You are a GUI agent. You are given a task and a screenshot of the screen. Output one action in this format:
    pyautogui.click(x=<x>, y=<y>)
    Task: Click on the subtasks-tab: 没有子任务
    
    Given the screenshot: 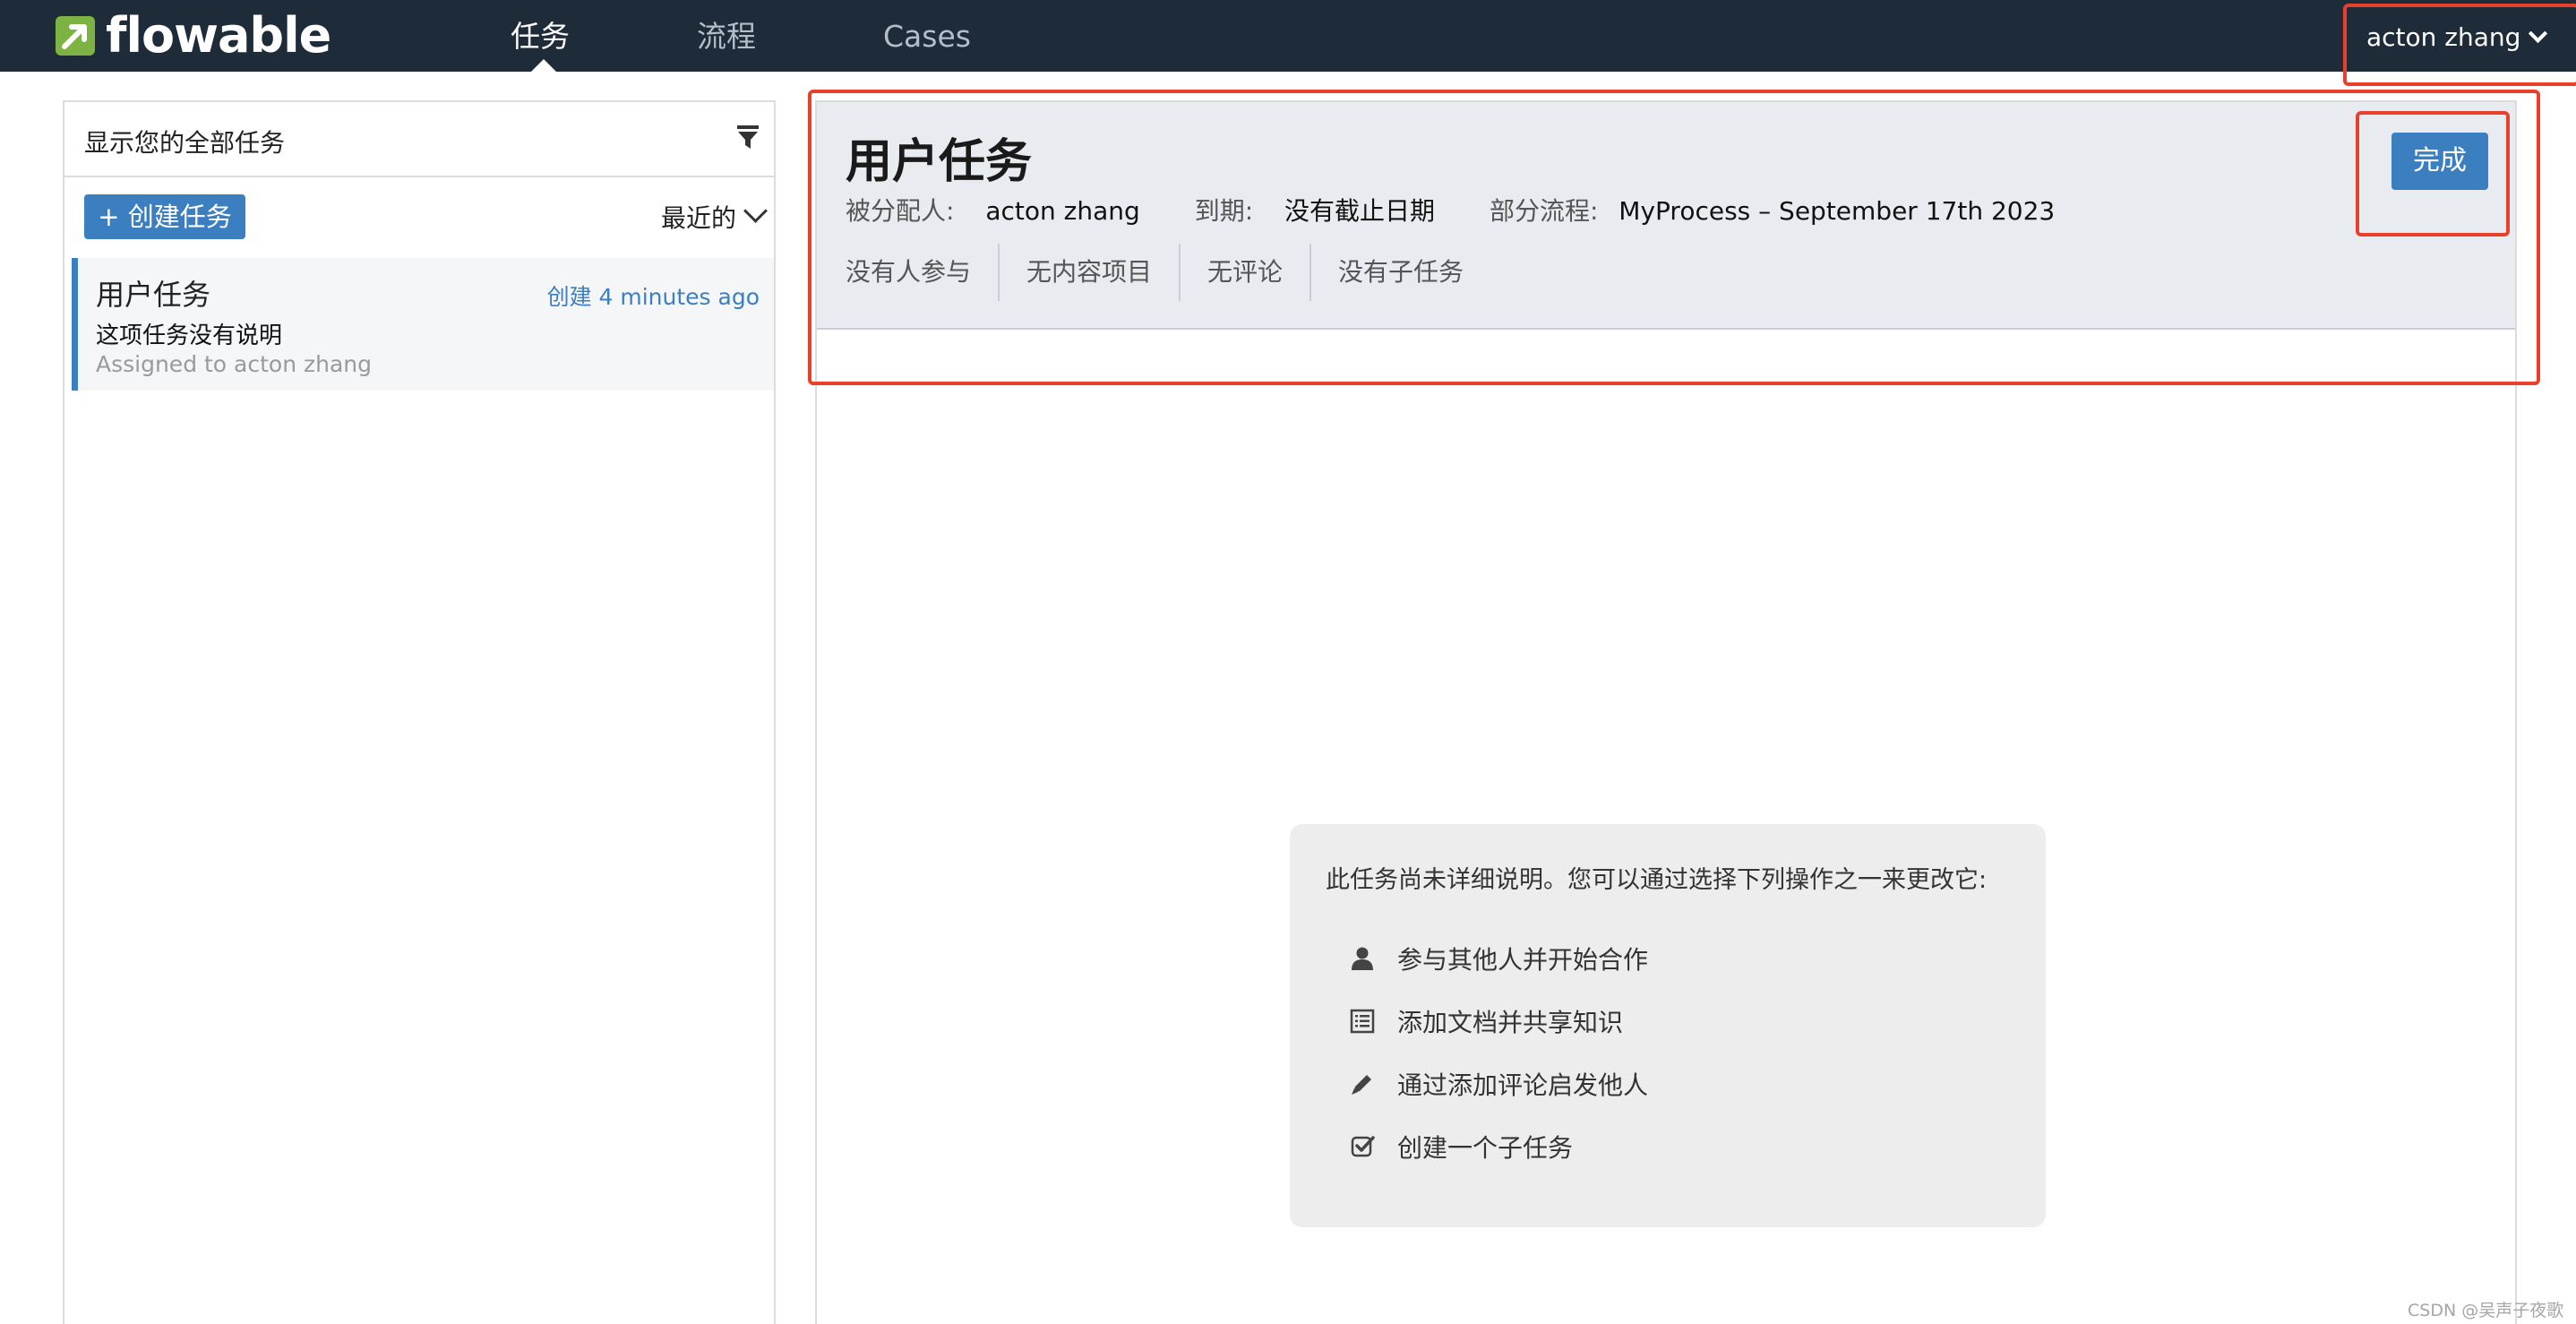 What is the action you would take?
    pyautogui.click(x=1399, y=272)
    